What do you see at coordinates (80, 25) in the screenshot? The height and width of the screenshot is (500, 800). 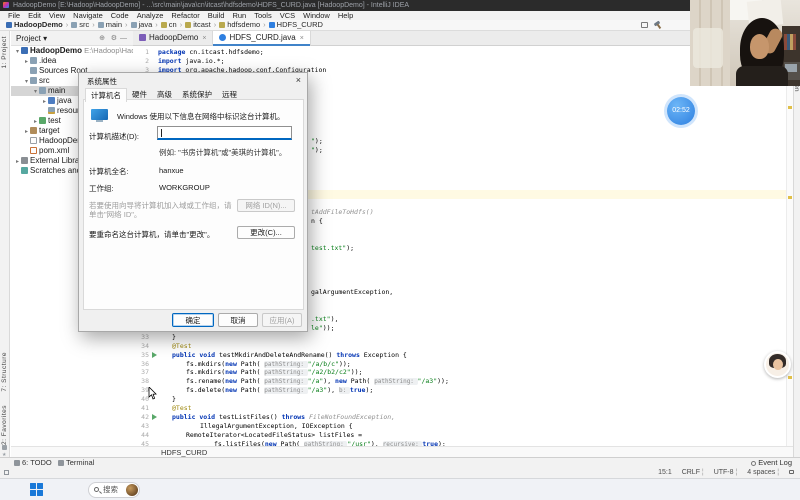 I see `breadcrumb-src: src` at bounding box center [80, 25].